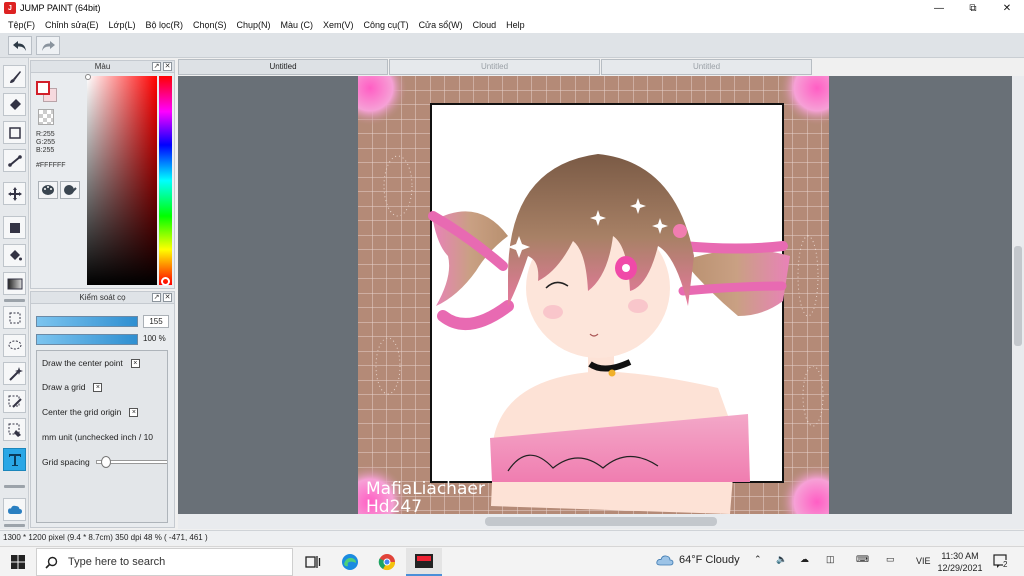 Image resolution: width=1024 pixels, height=576 pixels. What do you see at coordinates (43, 88) in the screenshot?
I see `foreground-color-swatch` at bounding box center [43, 88].